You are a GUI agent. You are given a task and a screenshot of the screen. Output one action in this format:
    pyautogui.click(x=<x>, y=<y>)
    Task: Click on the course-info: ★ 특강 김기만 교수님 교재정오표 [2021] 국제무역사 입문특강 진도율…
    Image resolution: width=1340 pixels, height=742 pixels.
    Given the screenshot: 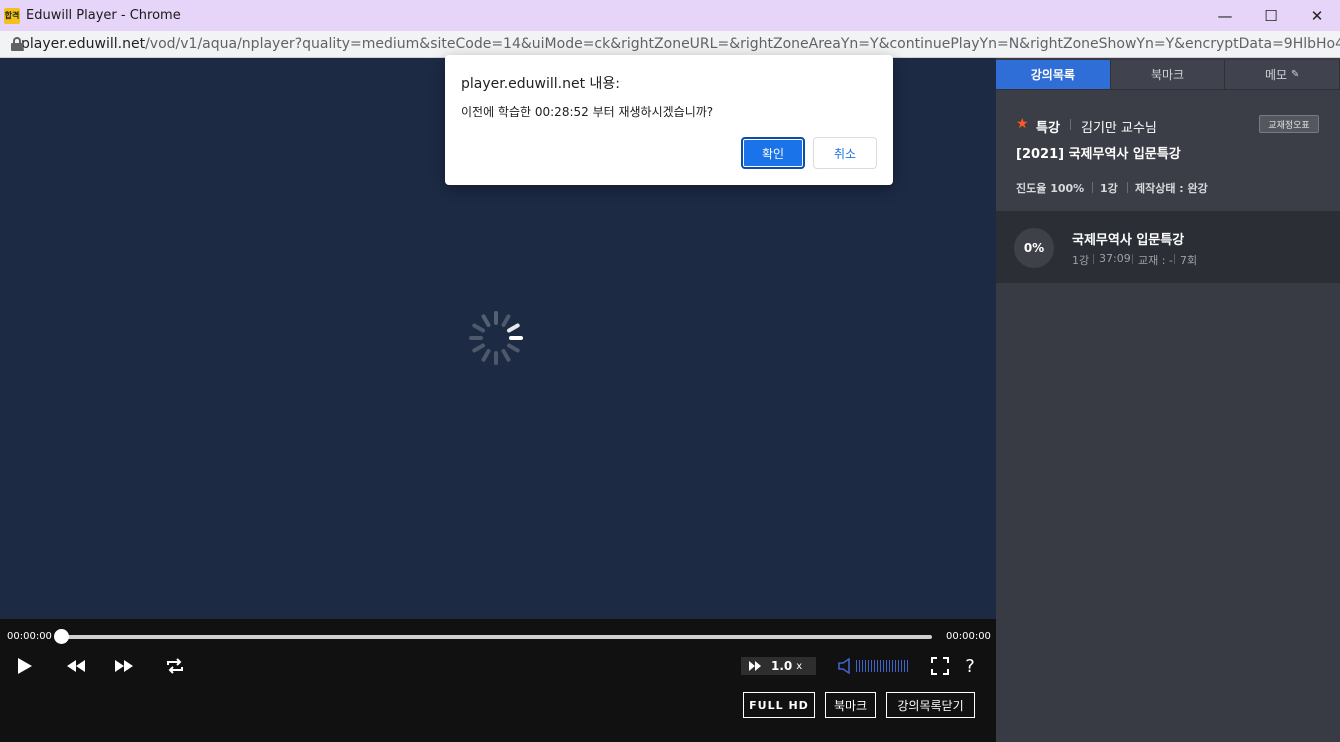 What is the action you would take?
    pyautogui.click(x=1168, y=150)
    